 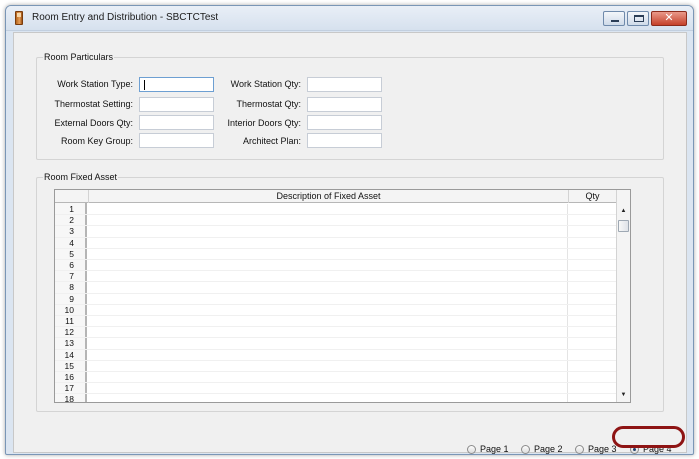 What do you see at coordinates (525, 449) in the screenshot?
I see `page-2-radio` at bounding box center [525, 449].